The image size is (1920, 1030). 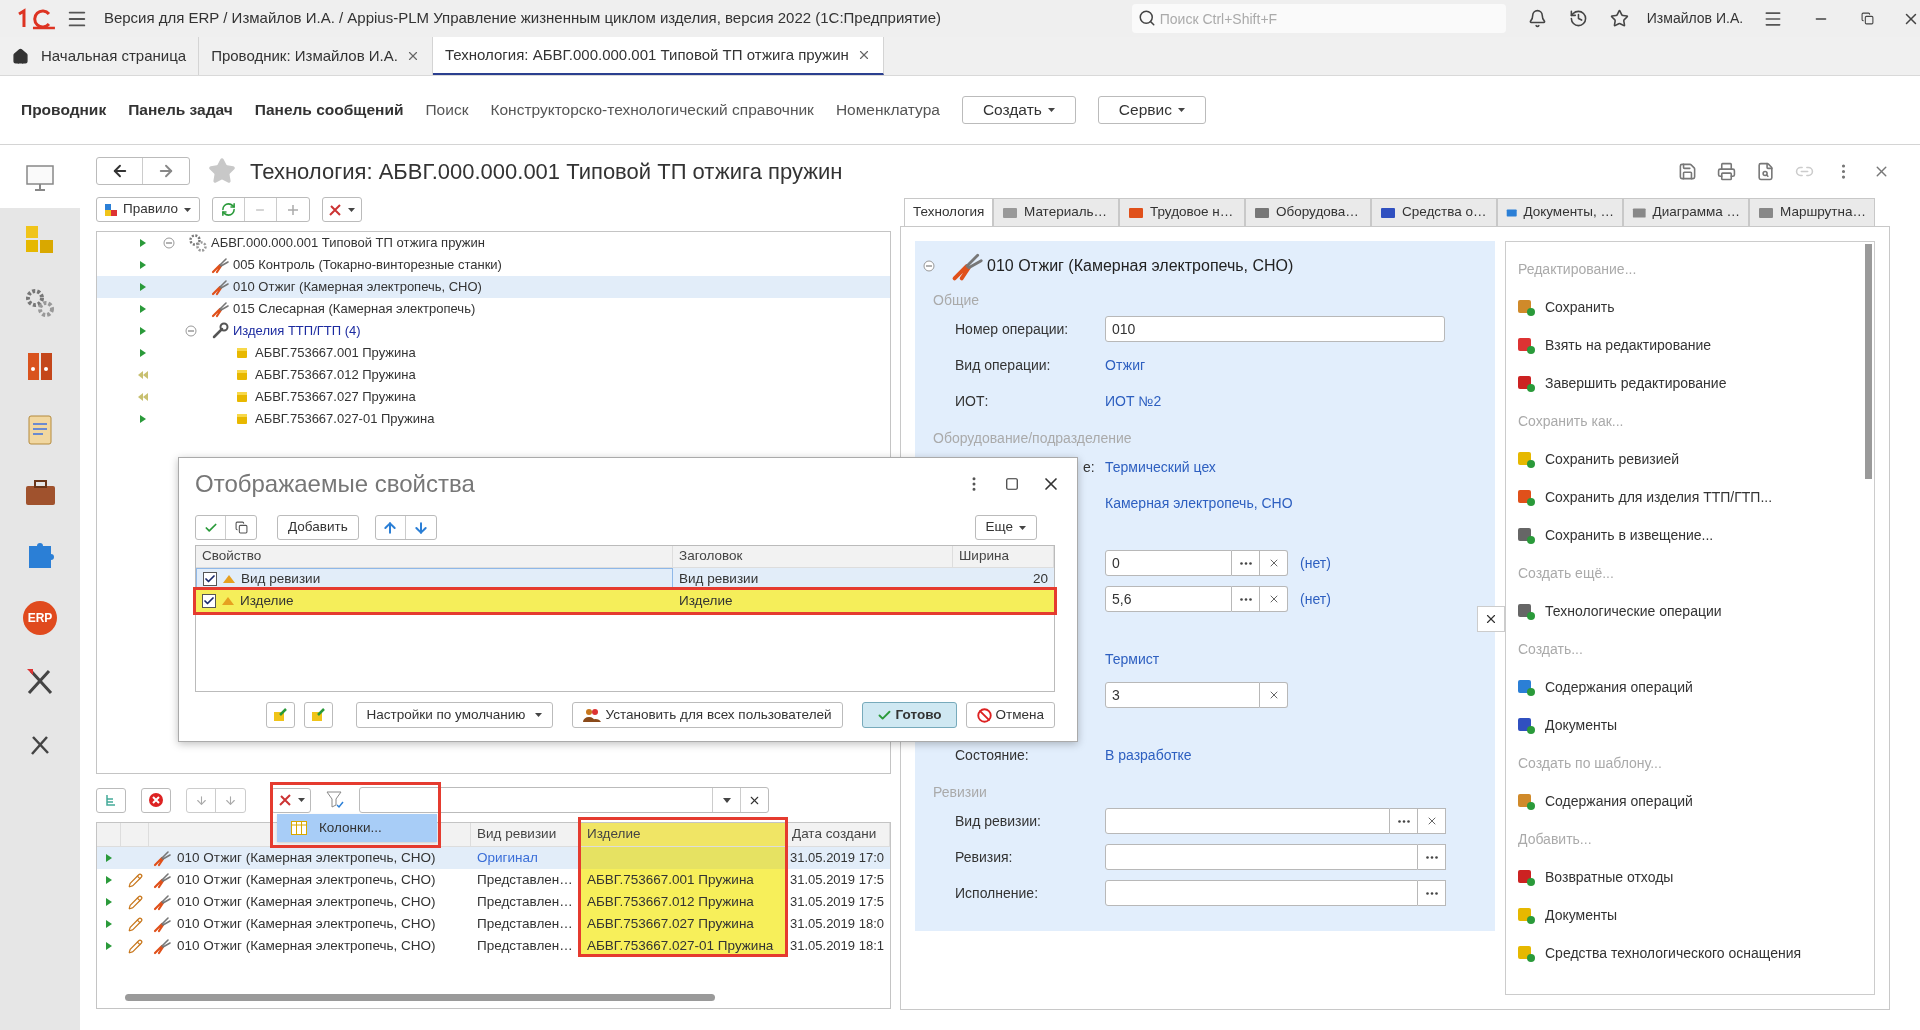 I want to click on tree-row: АБВГ.753667.027 Пружина, so click(x=493, y=397).